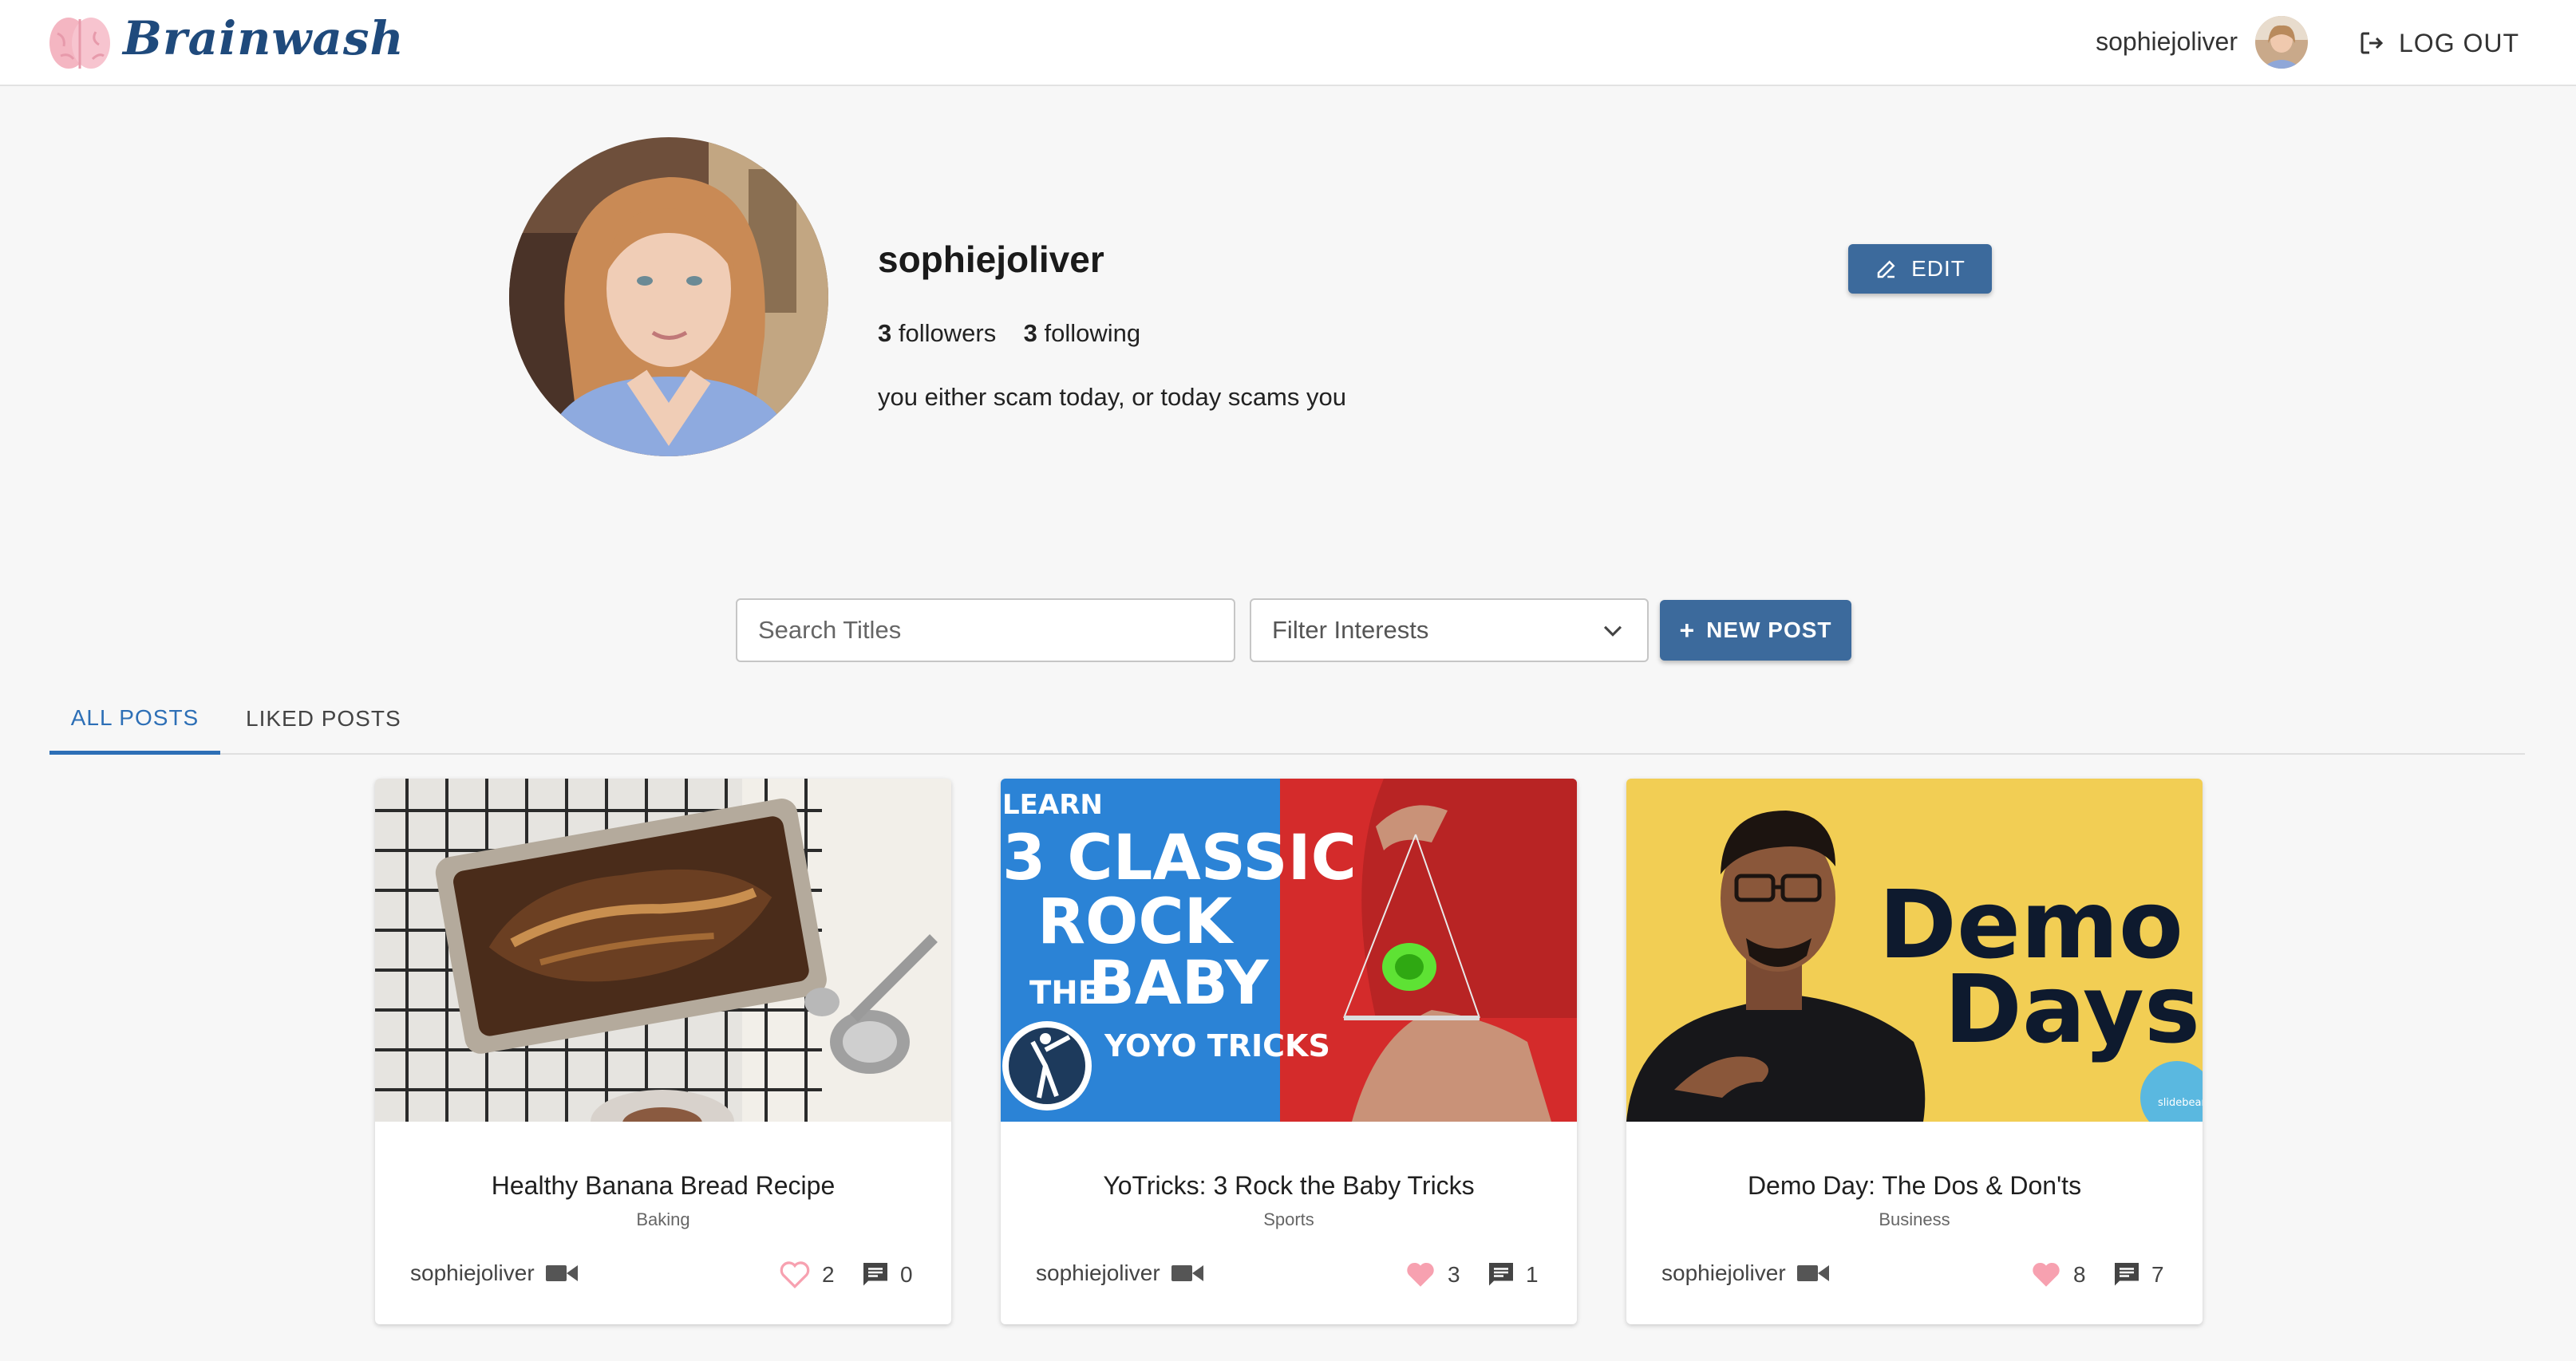 The height and width of the screenshot is (1361, 2576). Describe the element at coordinates (1217, 1045) in the screenshot. I see `thumbnail-text-yoyo: YOYO TRICKS` at that location.